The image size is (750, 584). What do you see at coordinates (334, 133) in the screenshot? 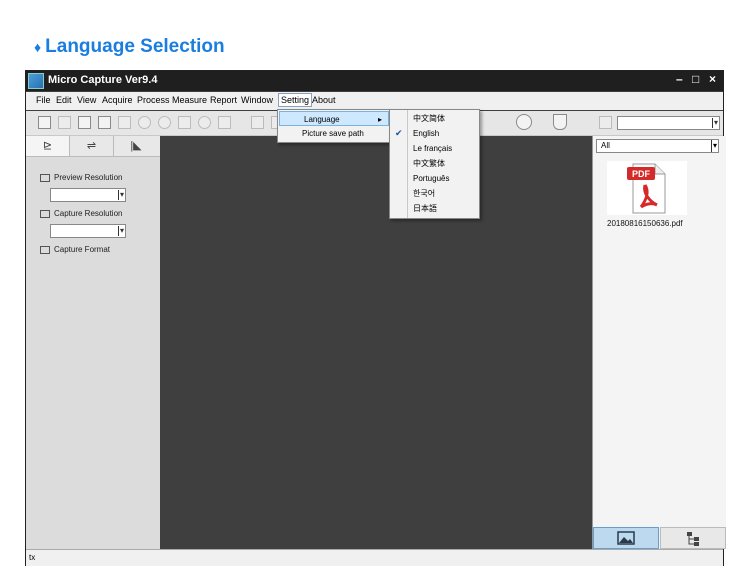
I see `menu-item-picture-save-path: Picture save path` at bounding box center [334, 133].